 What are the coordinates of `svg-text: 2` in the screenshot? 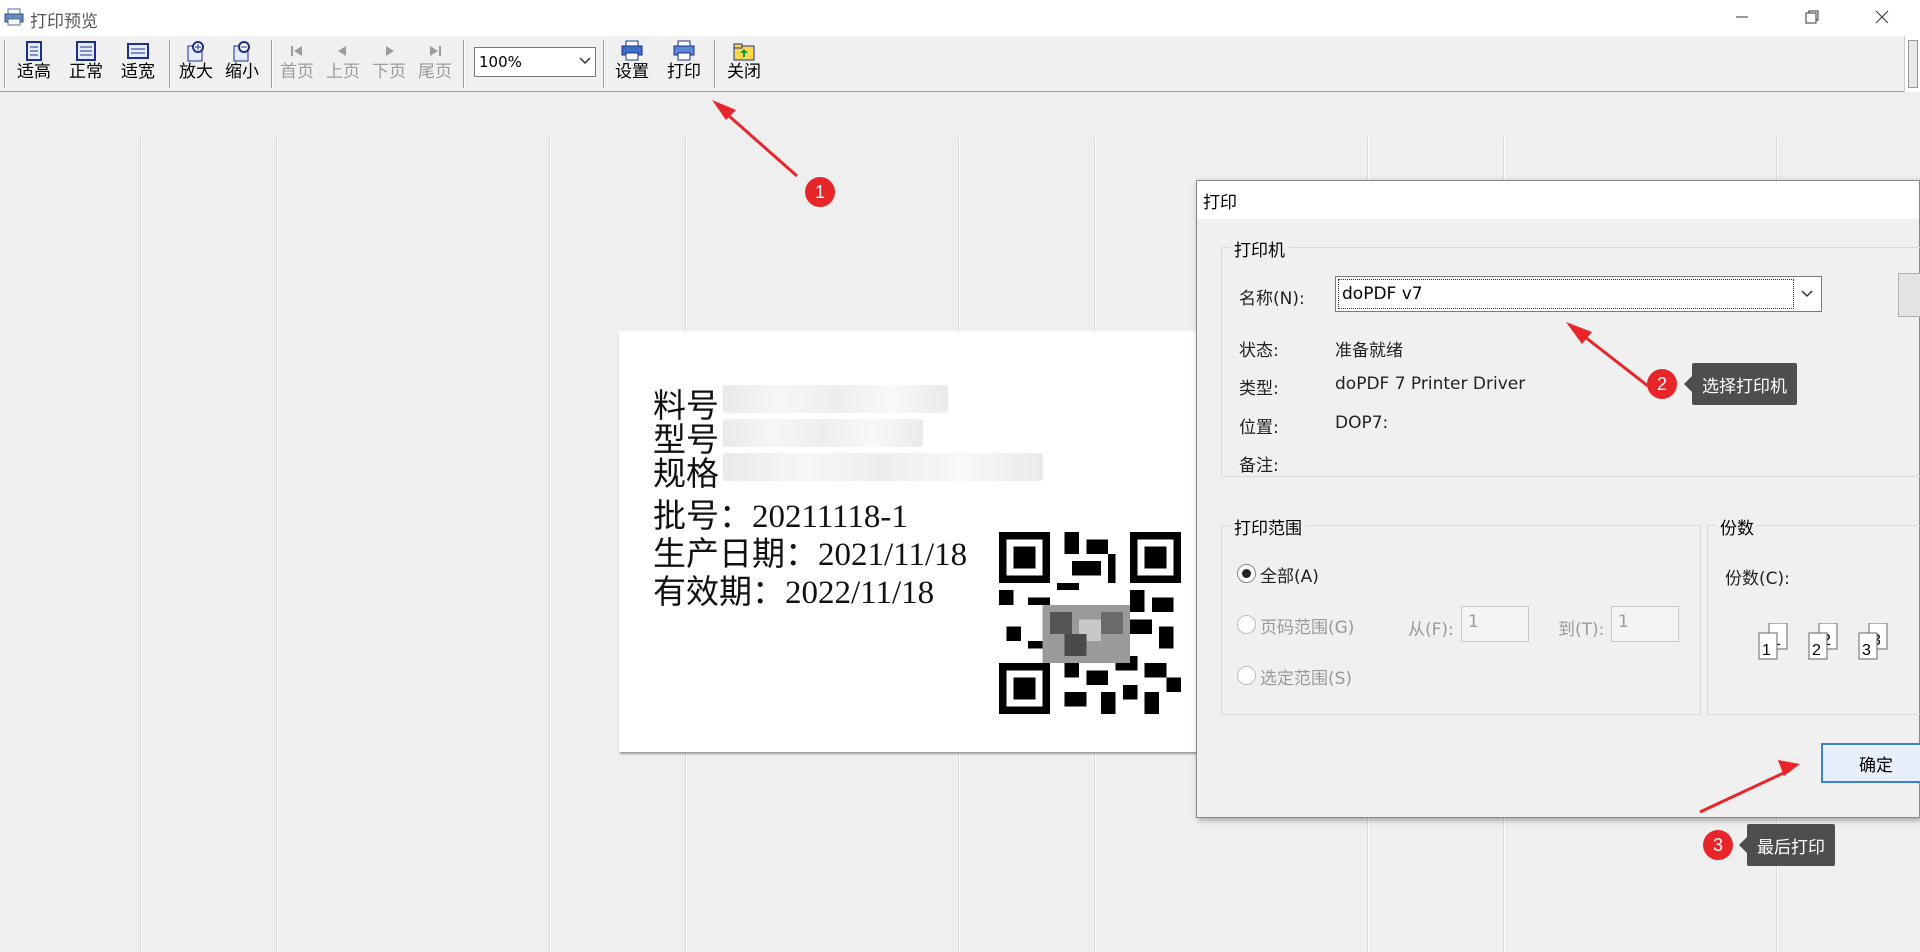 It's located at (1816, 650).